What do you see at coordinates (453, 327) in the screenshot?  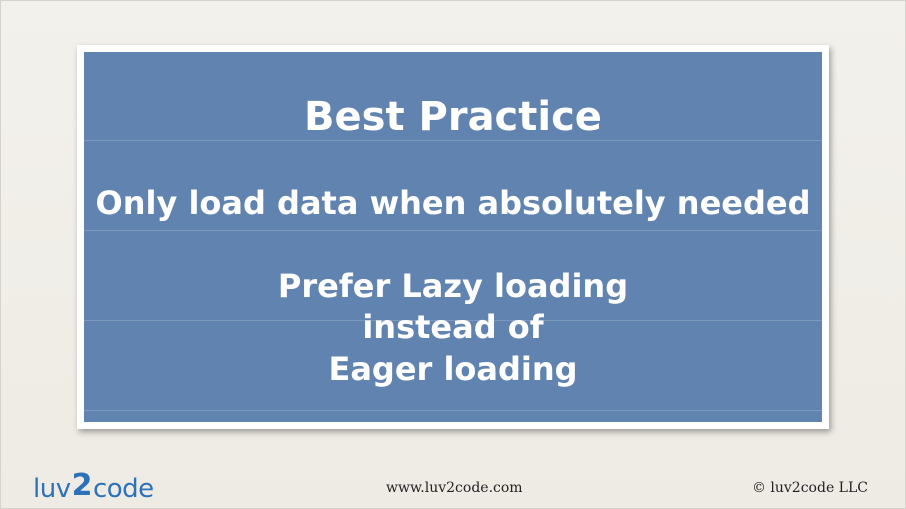 I see `slide-line-3: instead of` at bounding box center [453, 327].